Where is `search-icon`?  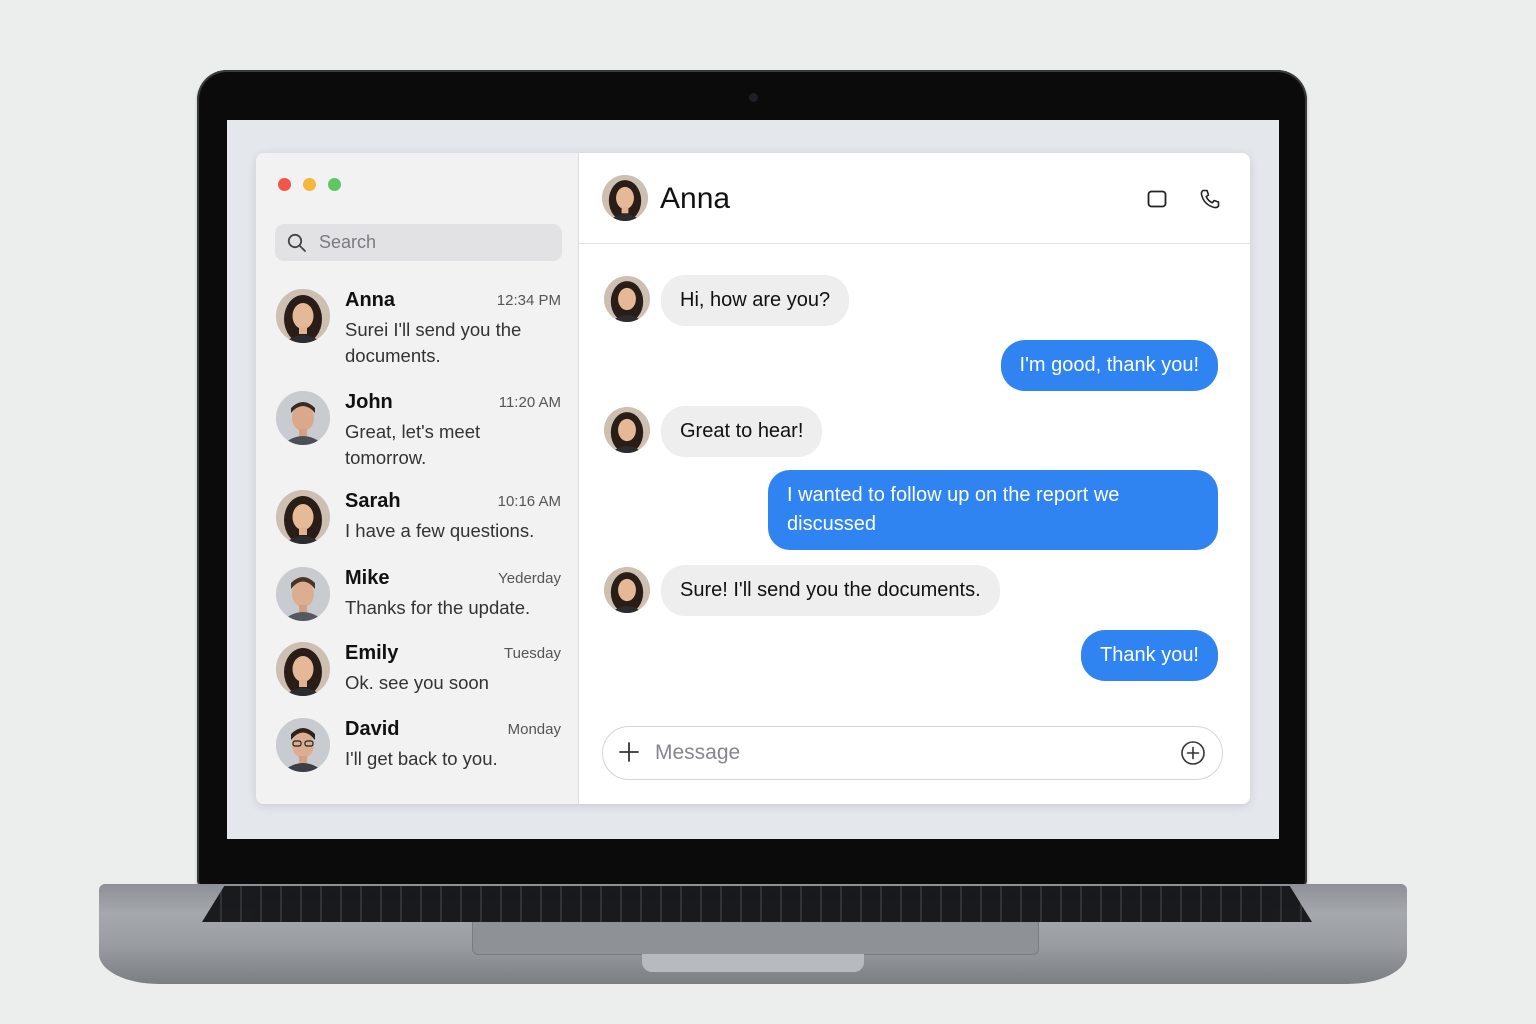
search-icon is located at coordinates (296, 242).